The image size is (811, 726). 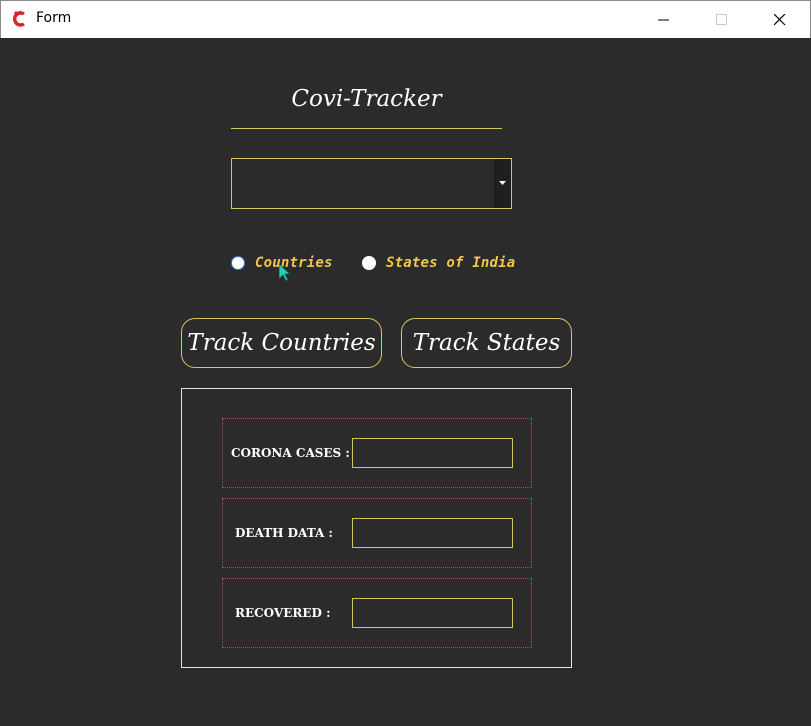 What do you see at coordinates (405, 19) in the screenshot?
I see `title-bar: Form` at bounding box center [405, 19].